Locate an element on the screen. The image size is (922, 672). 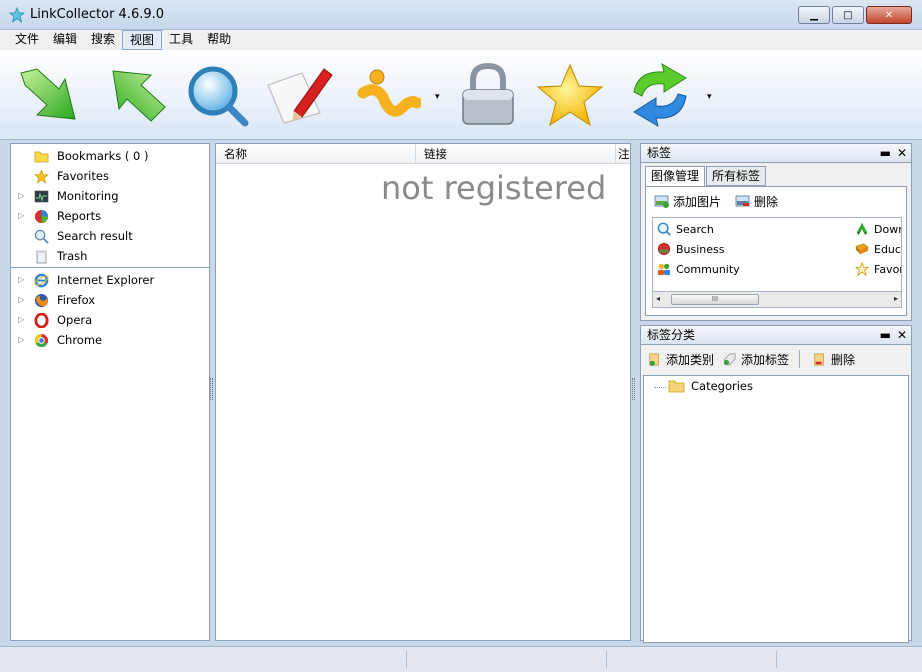
categories-pane-close-icon: ✕ is located at coordinates (902, 335).